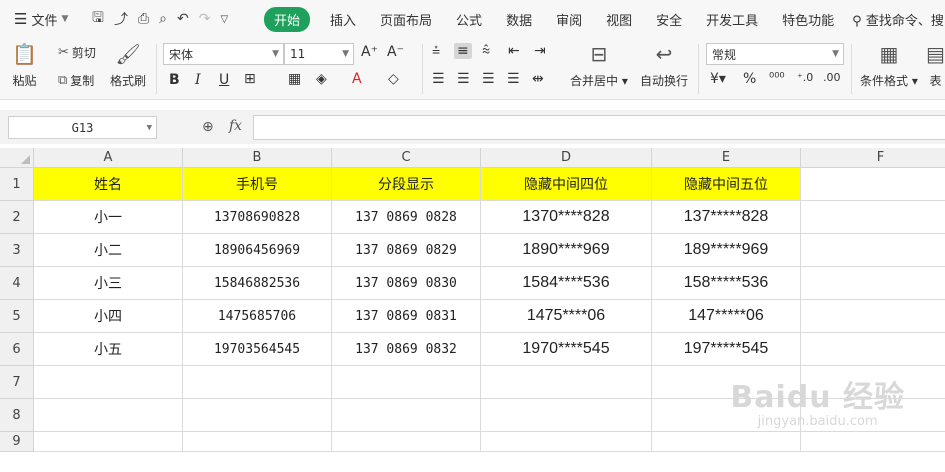 This screenshot has width=945, height=472. What do you see at coordinates (873, 316) in the screenshot?
I see `cell-f5` at bounding box center [873, 316].